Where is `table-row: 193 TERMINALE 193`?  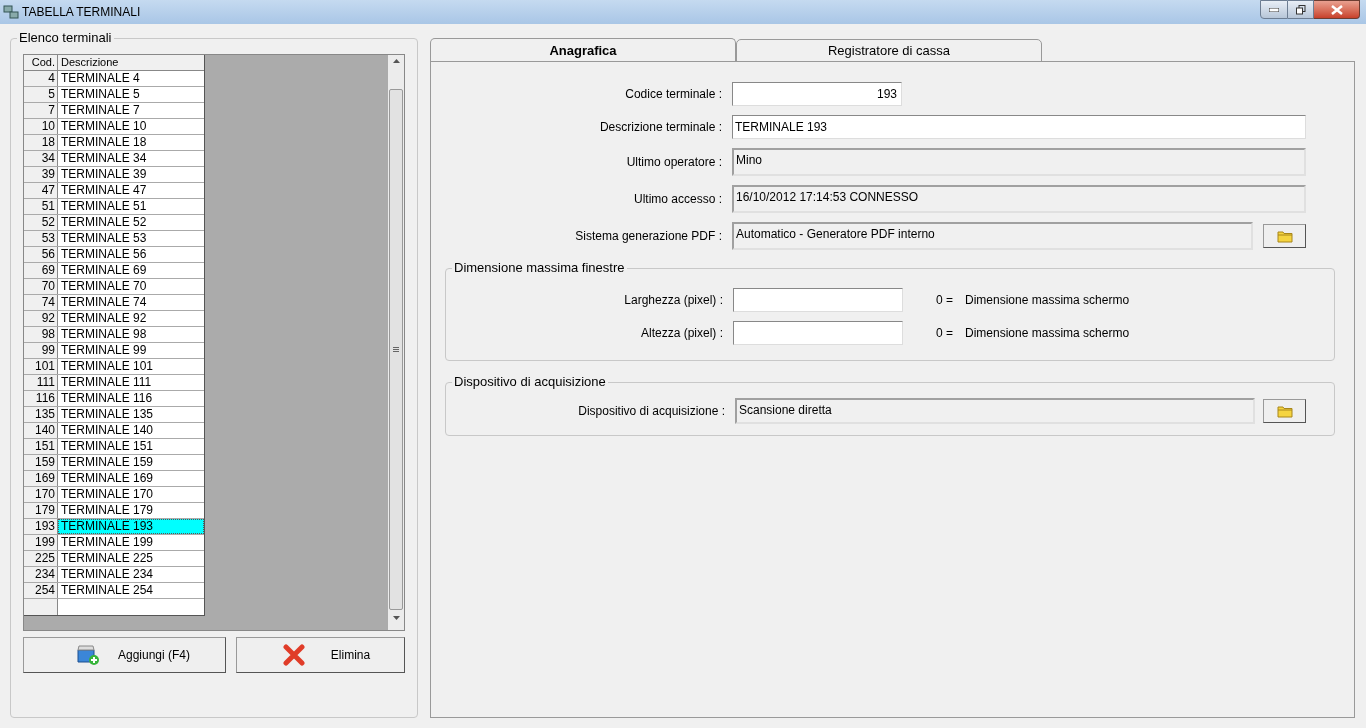
table-row: 193 TERMINALE 193 is located at coordinates (114, 527).